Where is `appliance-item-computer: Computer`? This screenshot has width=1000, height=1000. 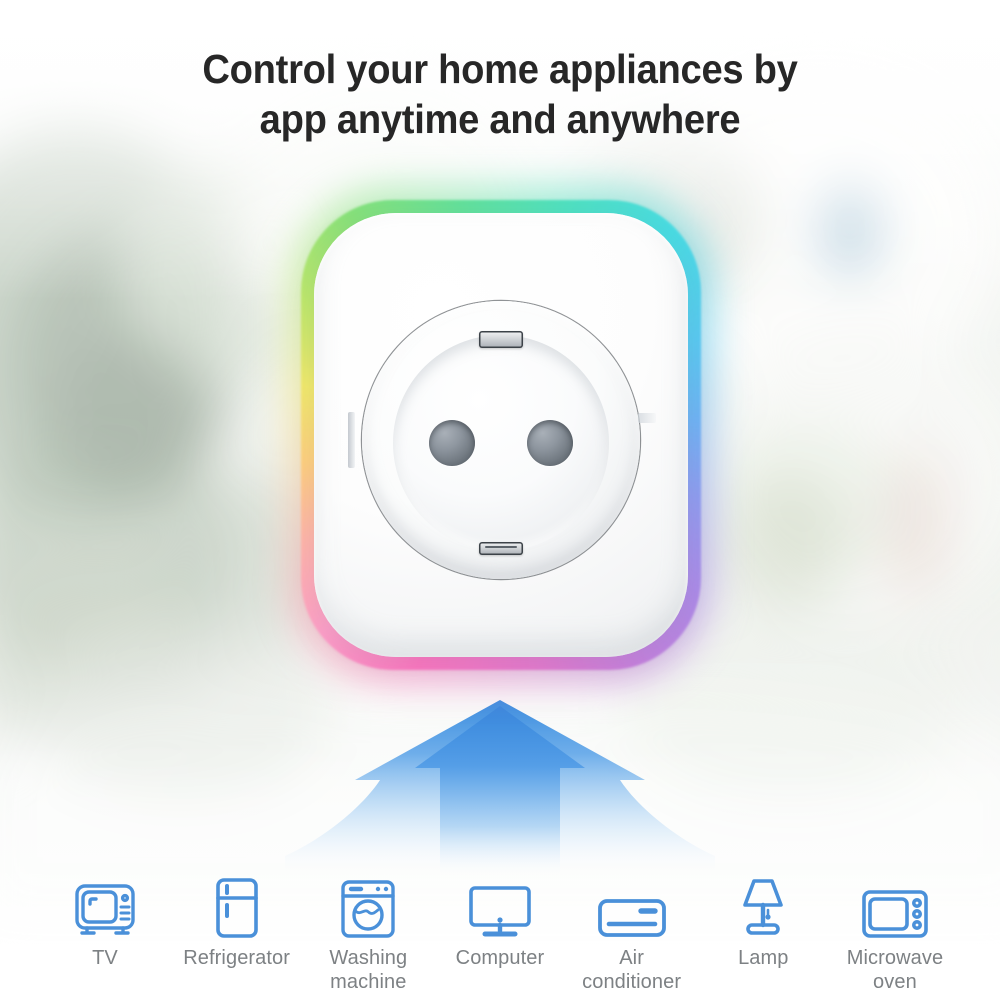 appliance-item-computer: Computer is located at coordinates (500, 921).